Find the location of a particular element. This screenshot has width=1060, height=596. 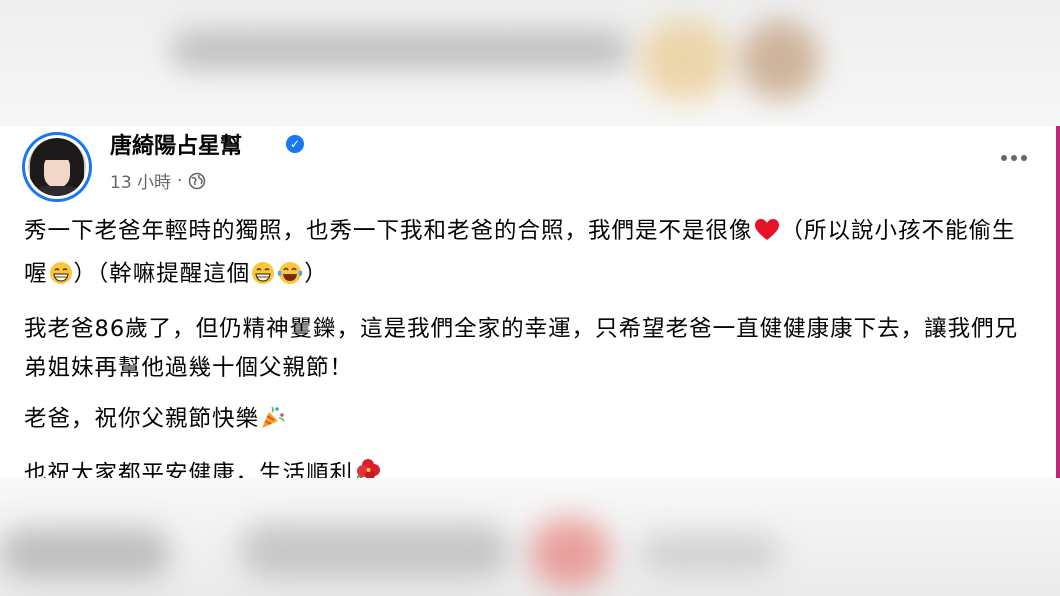

paragraph-text: ） is located at coordinates (316, 274).